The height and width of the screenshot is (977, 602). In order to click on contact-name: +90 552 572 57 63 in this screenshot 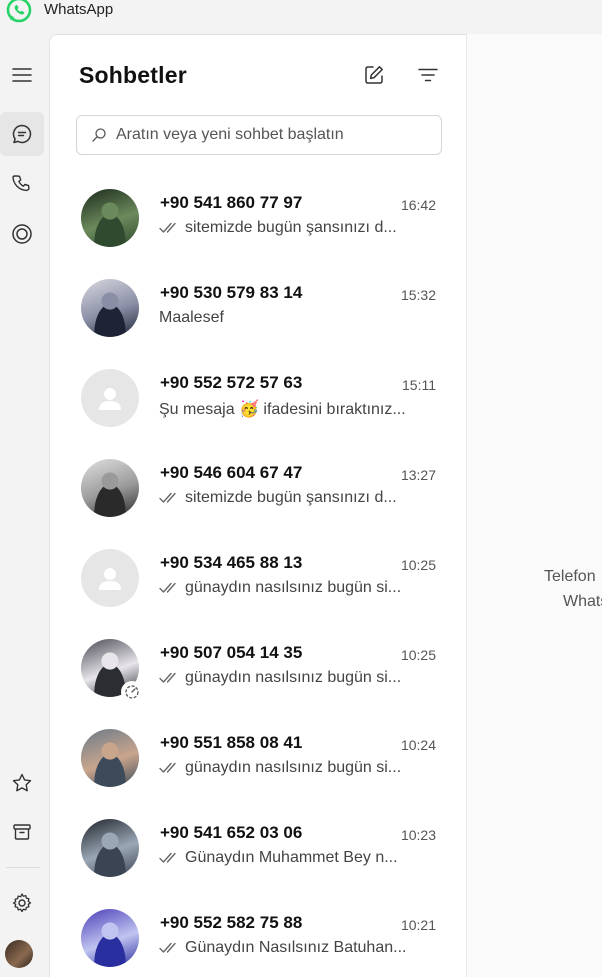, I will do `click(231, 382)`.